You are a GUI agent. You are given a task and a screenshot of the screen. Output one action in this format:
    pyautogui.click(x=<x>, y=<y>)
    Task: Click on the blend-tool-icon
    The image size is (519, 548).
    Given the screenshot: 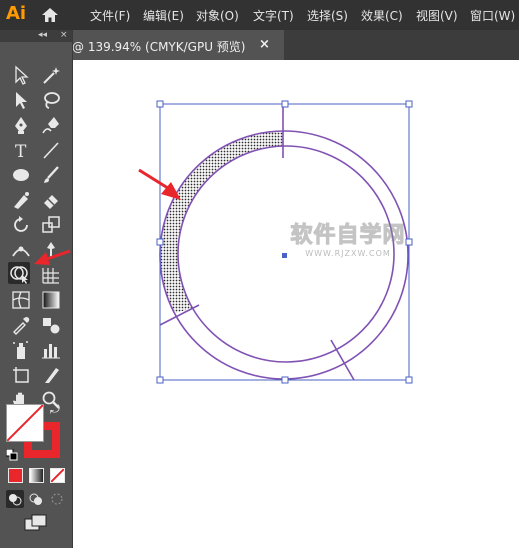 What is the action you would take?
    pyautogui.click(x=51, y=325)
    